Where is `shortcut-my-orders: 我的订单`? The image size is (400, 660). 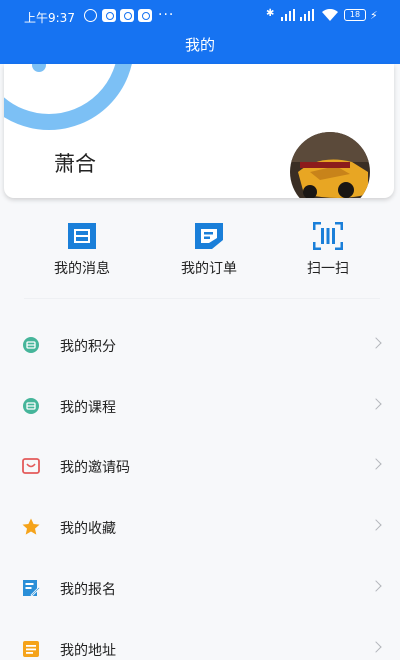 shortcut-my-orders: 我的订单 is located at coordinates (209, 250).